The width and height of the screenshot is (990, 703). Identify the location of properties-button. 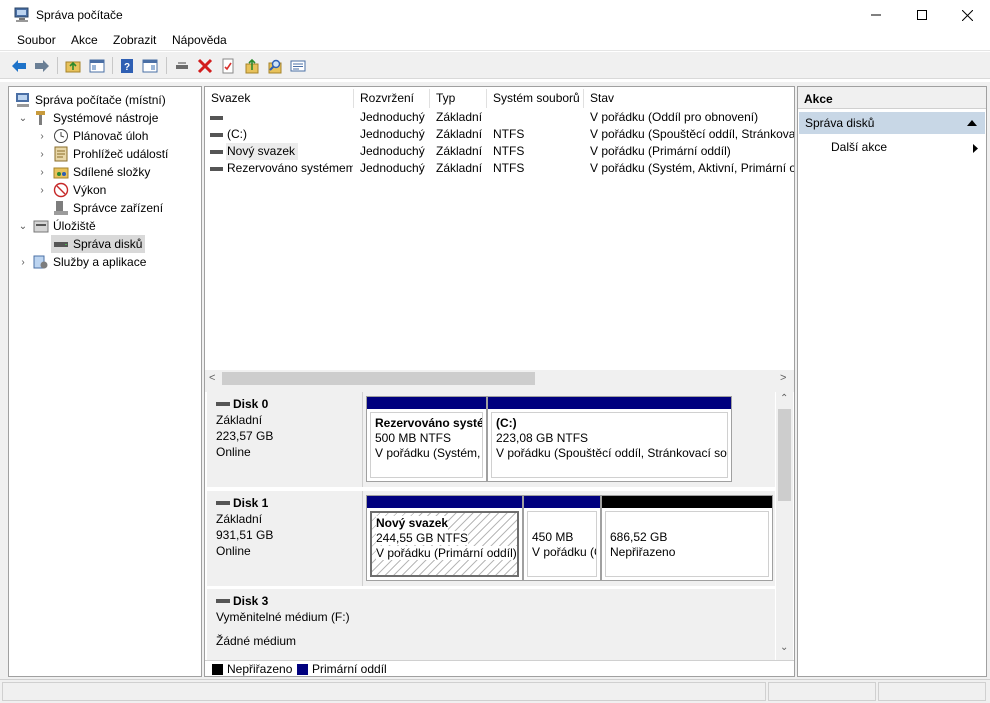
(228, 66).